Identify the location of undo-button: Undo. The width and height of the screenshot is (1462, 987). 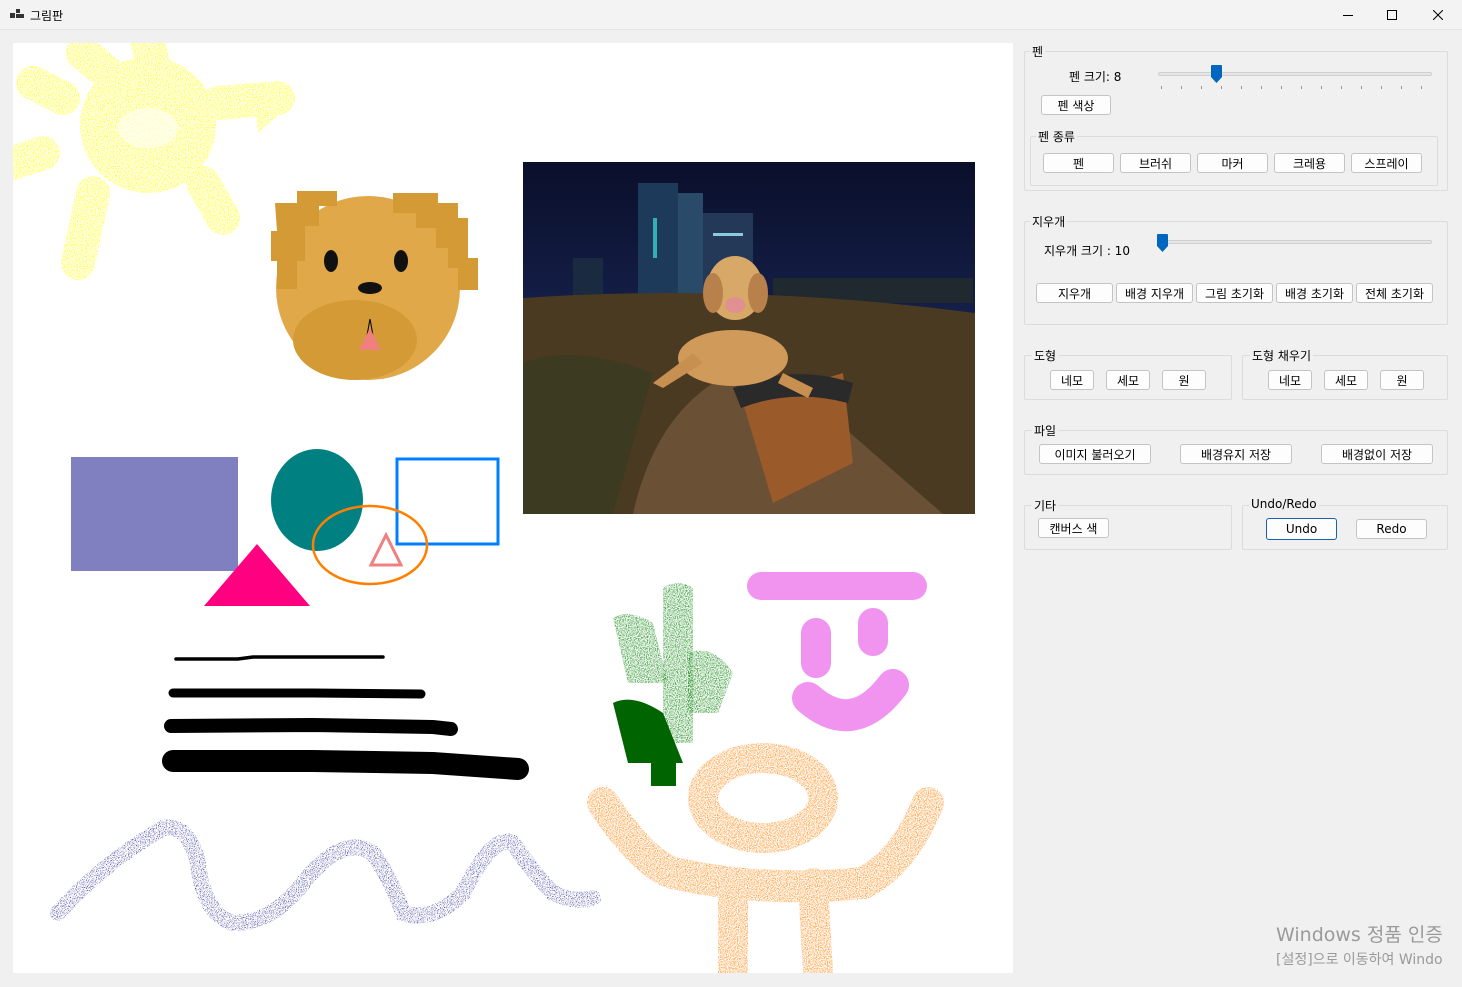
(1301, 529).